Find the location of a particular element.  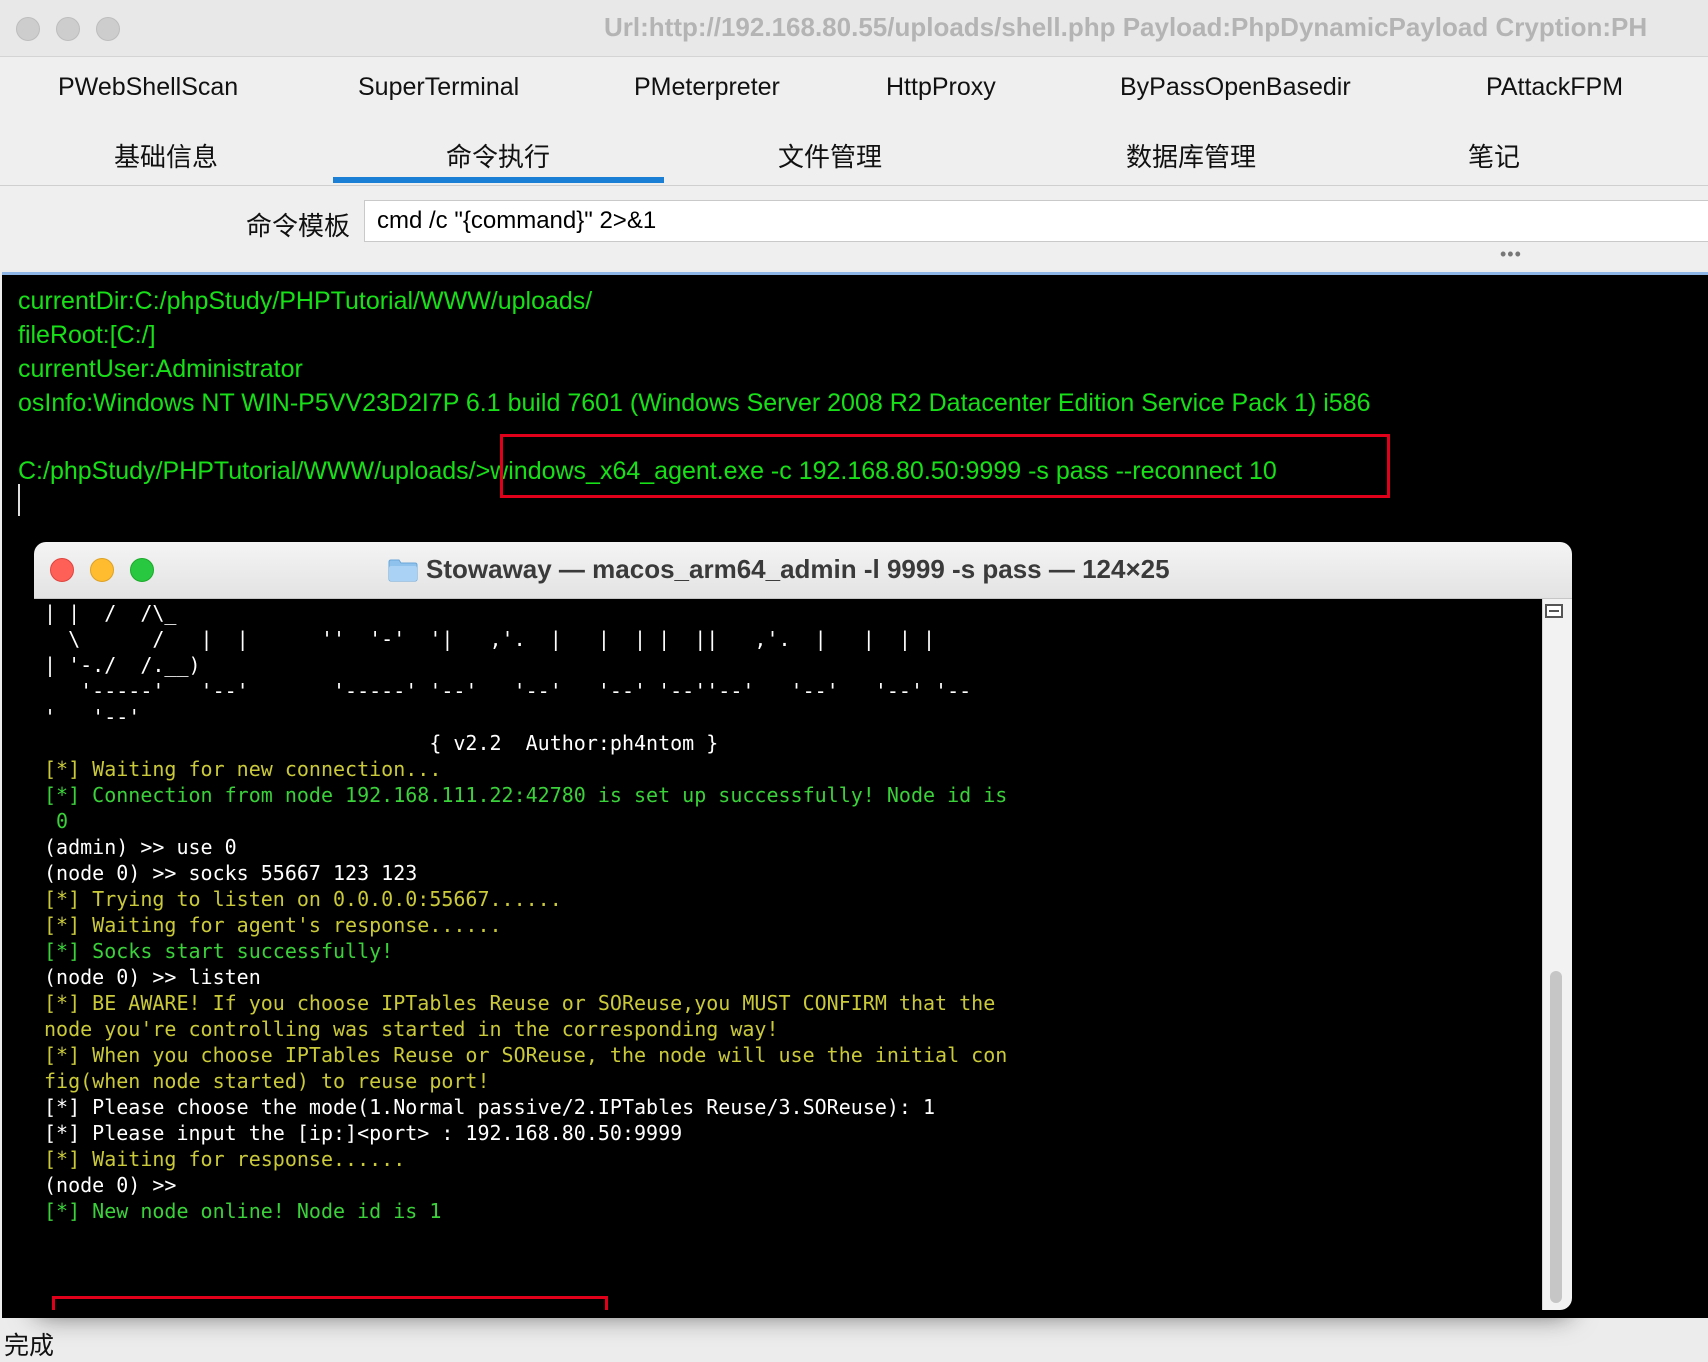

tab-basic-info: 基础信息 is located at coordinates (166, 155).